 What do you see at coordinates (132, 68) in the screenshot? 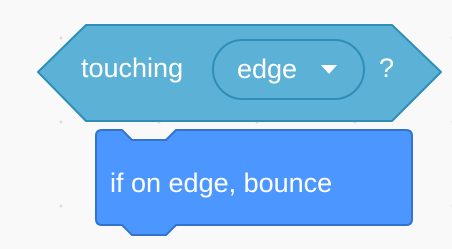
I see `touching-label: touching` at bounding box center [132, 68].